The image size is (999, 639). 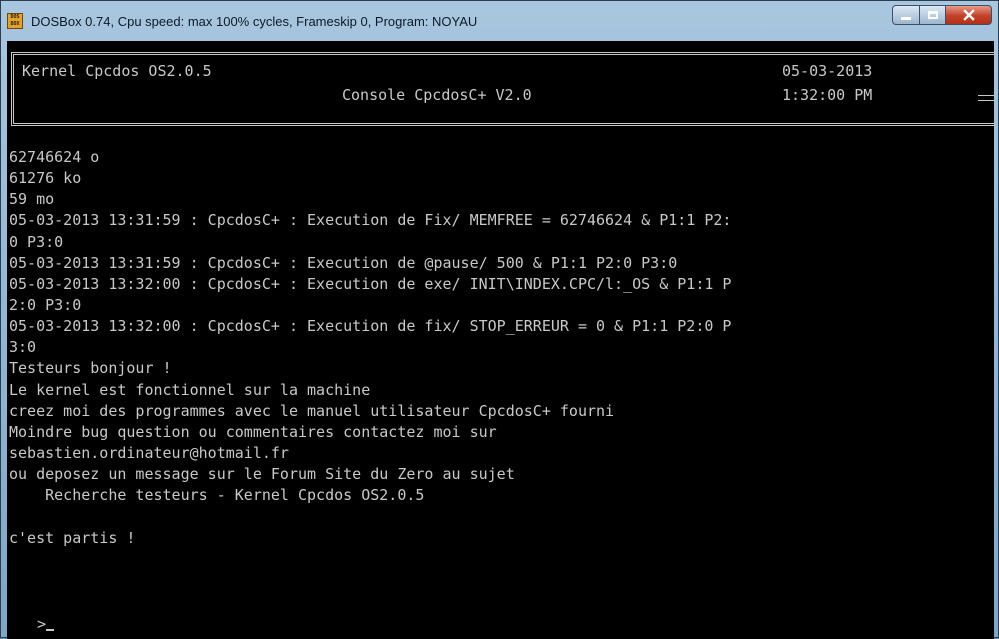 What do you see at coordinates (149, 452) in the screenshot?
I see `output-line: sebastien.ordinateur@hotmail.fr` at bounding box center [149, 452].